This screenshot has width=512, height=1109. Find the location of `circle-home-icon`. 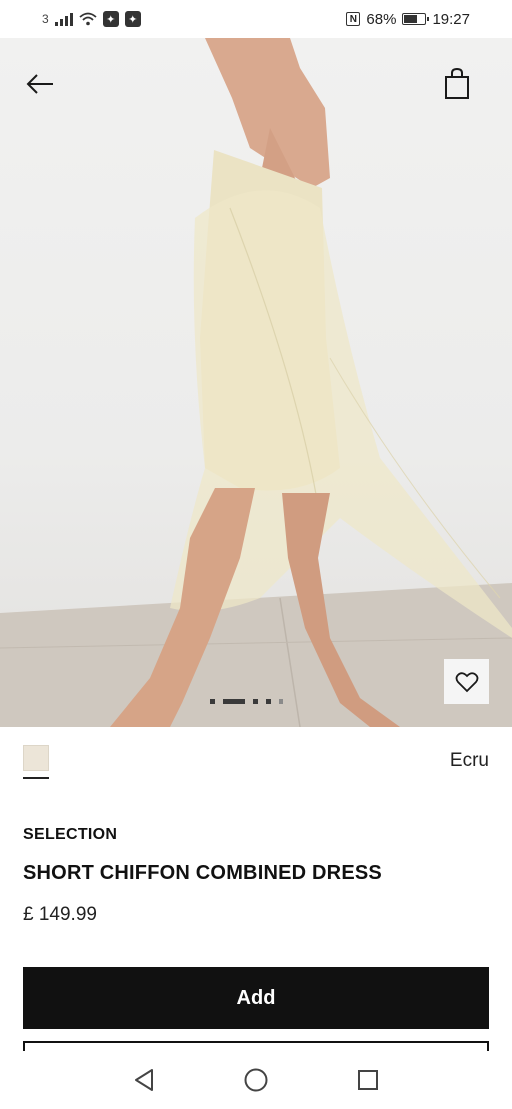

circle-home-icon is located at coordinates (256, 1080).